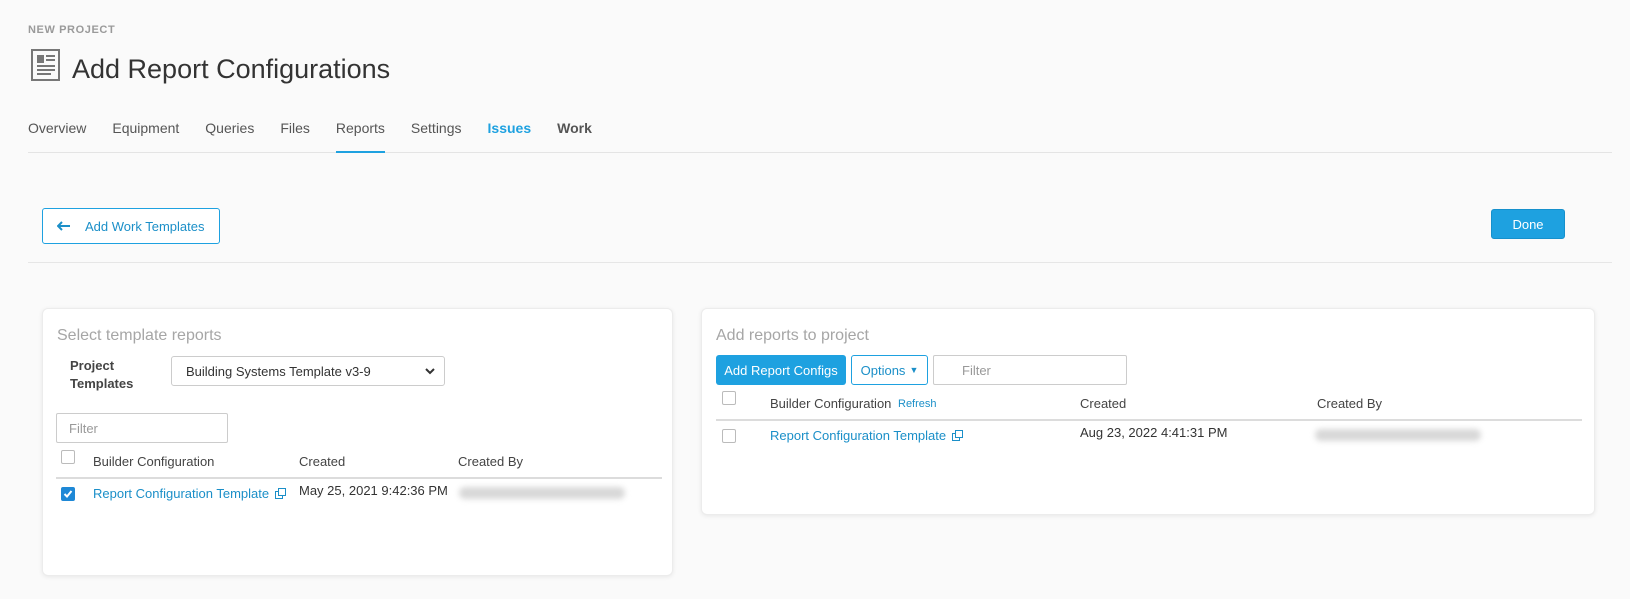 The height and width of the screenshot is (599, 1630). I want to click on check-icon, so click(68, 494).